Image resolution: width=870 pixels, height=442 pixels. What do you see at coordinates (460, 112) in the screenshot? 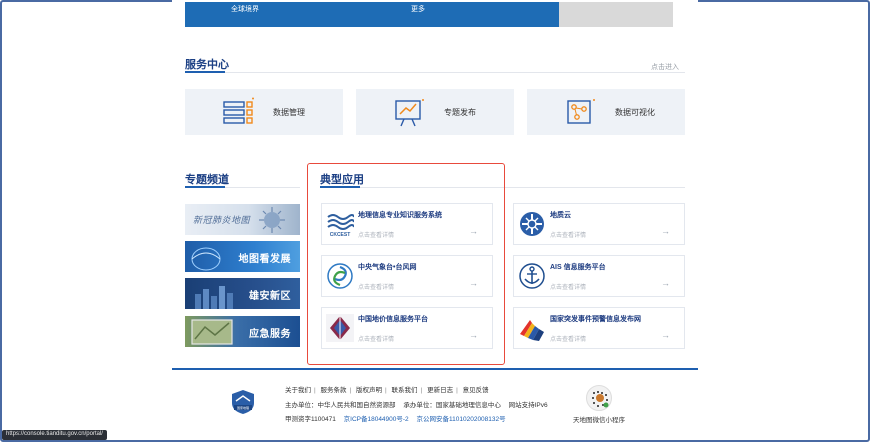
I see `service-label: 专题发布` at bounding box center [460, 112].